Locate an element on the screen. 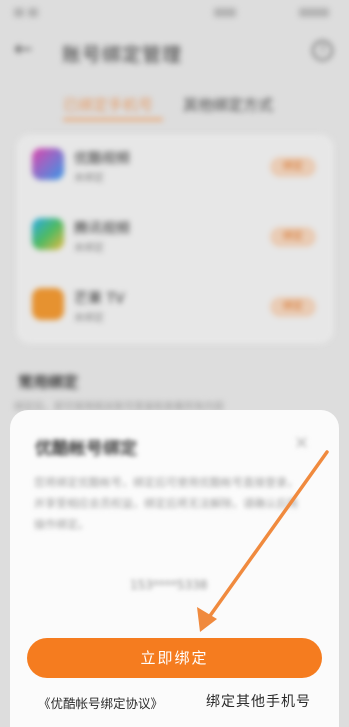 The width and height of the screenshot is (349, 727). close-icon: × is located at coordinates (301, 442).